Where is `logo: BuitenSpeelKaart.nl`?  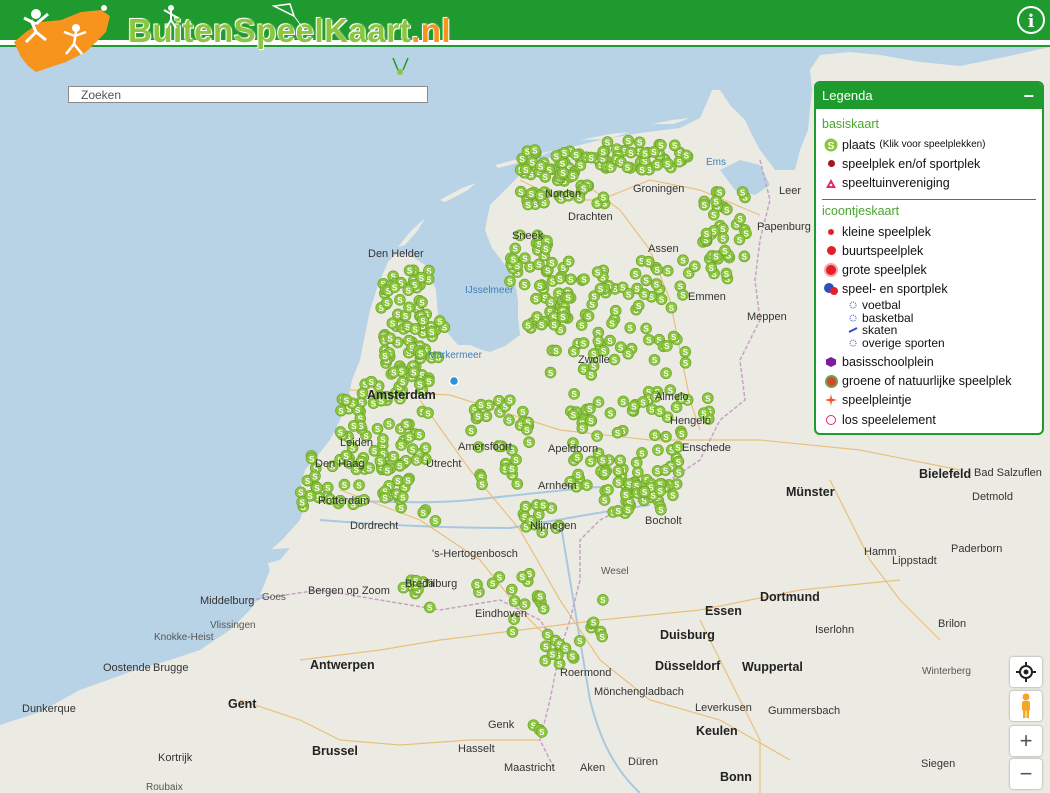 logo: BuitenSpeelKaart.nl is located at coordinates (256, 39).